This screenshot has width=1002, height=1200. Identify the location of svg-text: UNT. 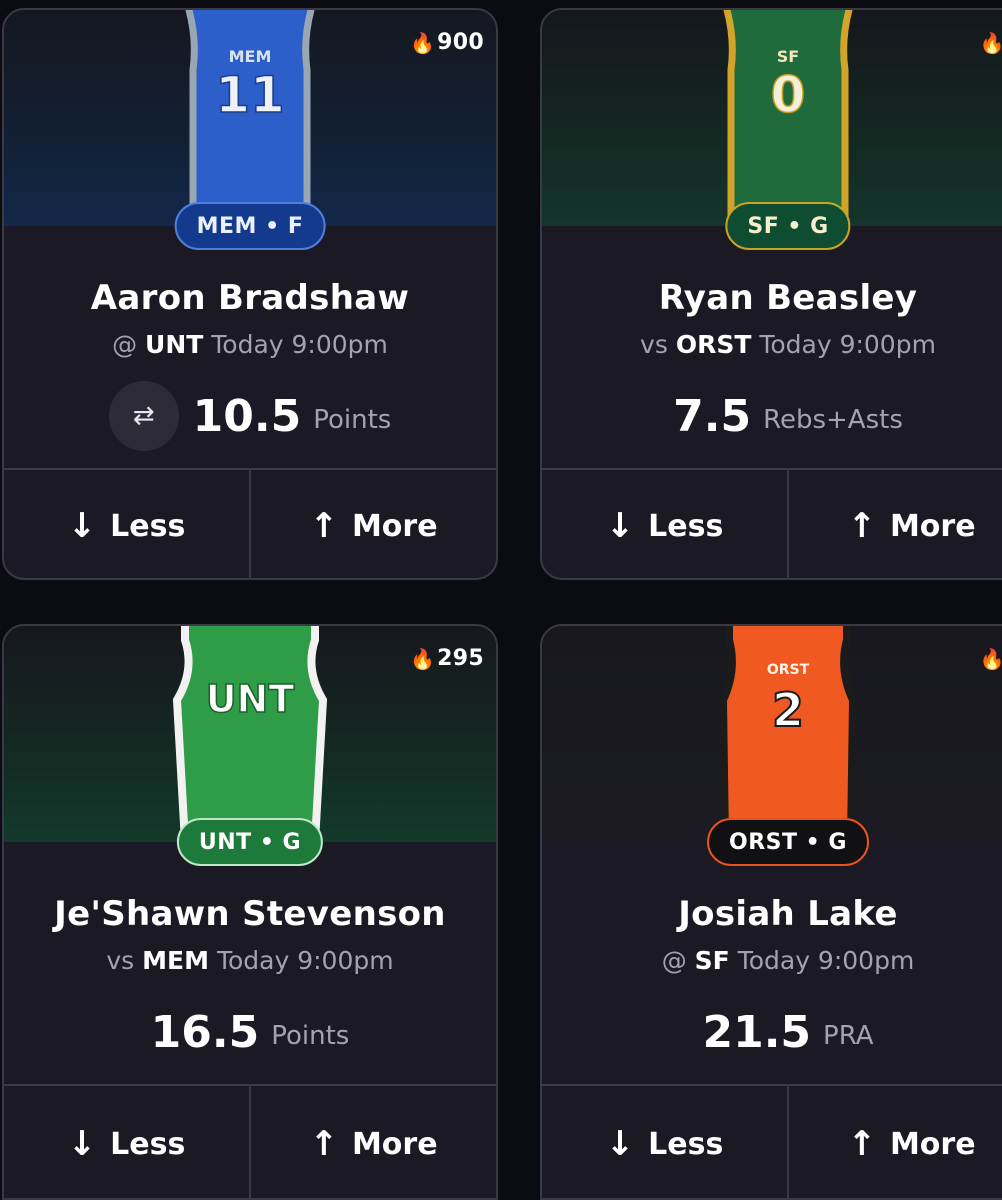
(250, 699).